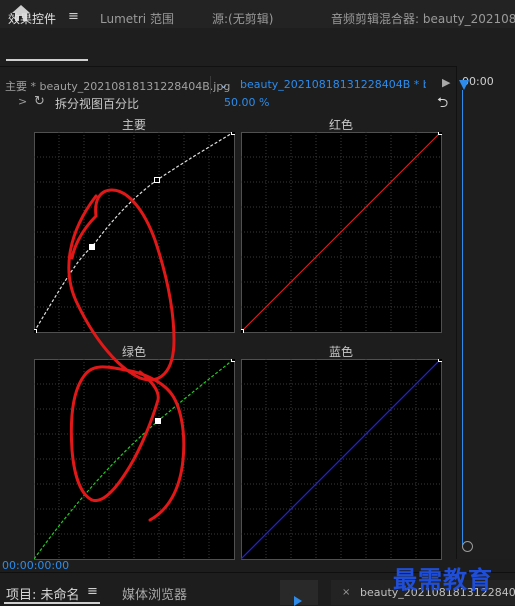 This screenshot has width=515, height=606. Describe the element at coordinates (443, 579) in the screenshot. I see `watermark-logo: 最需教育` at that location.